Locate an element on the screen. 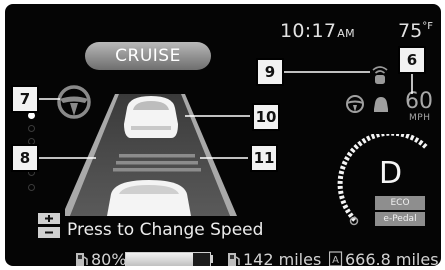 Image resolution: width=445 pixels, height=270 pixels. callout-10: 10 is located at coordinates (266, 117).